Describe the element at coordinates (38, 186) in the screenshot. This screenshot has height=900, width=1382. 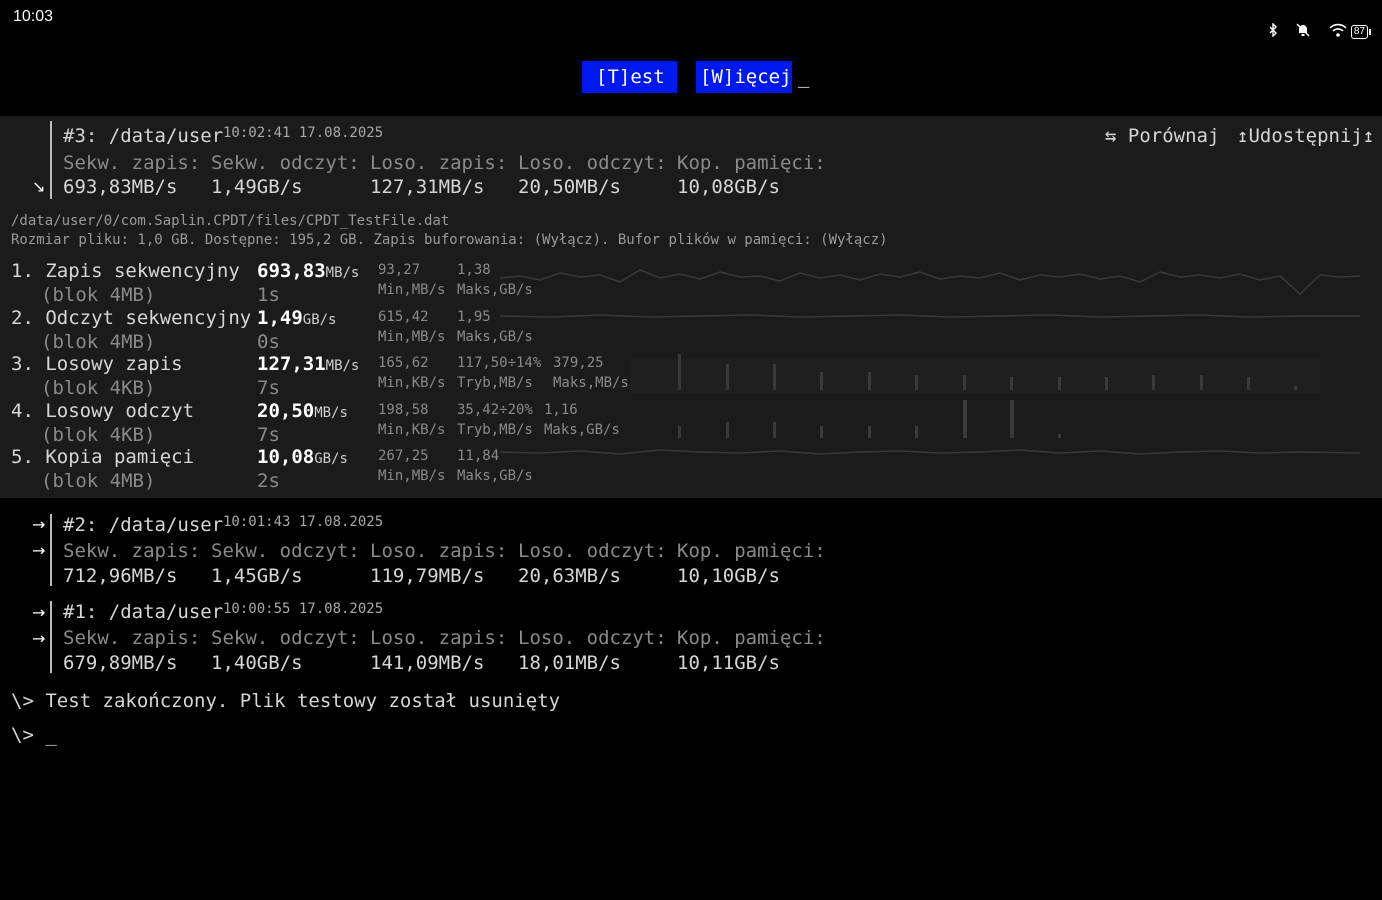
I see `collapse-icon: ↘` at that location.